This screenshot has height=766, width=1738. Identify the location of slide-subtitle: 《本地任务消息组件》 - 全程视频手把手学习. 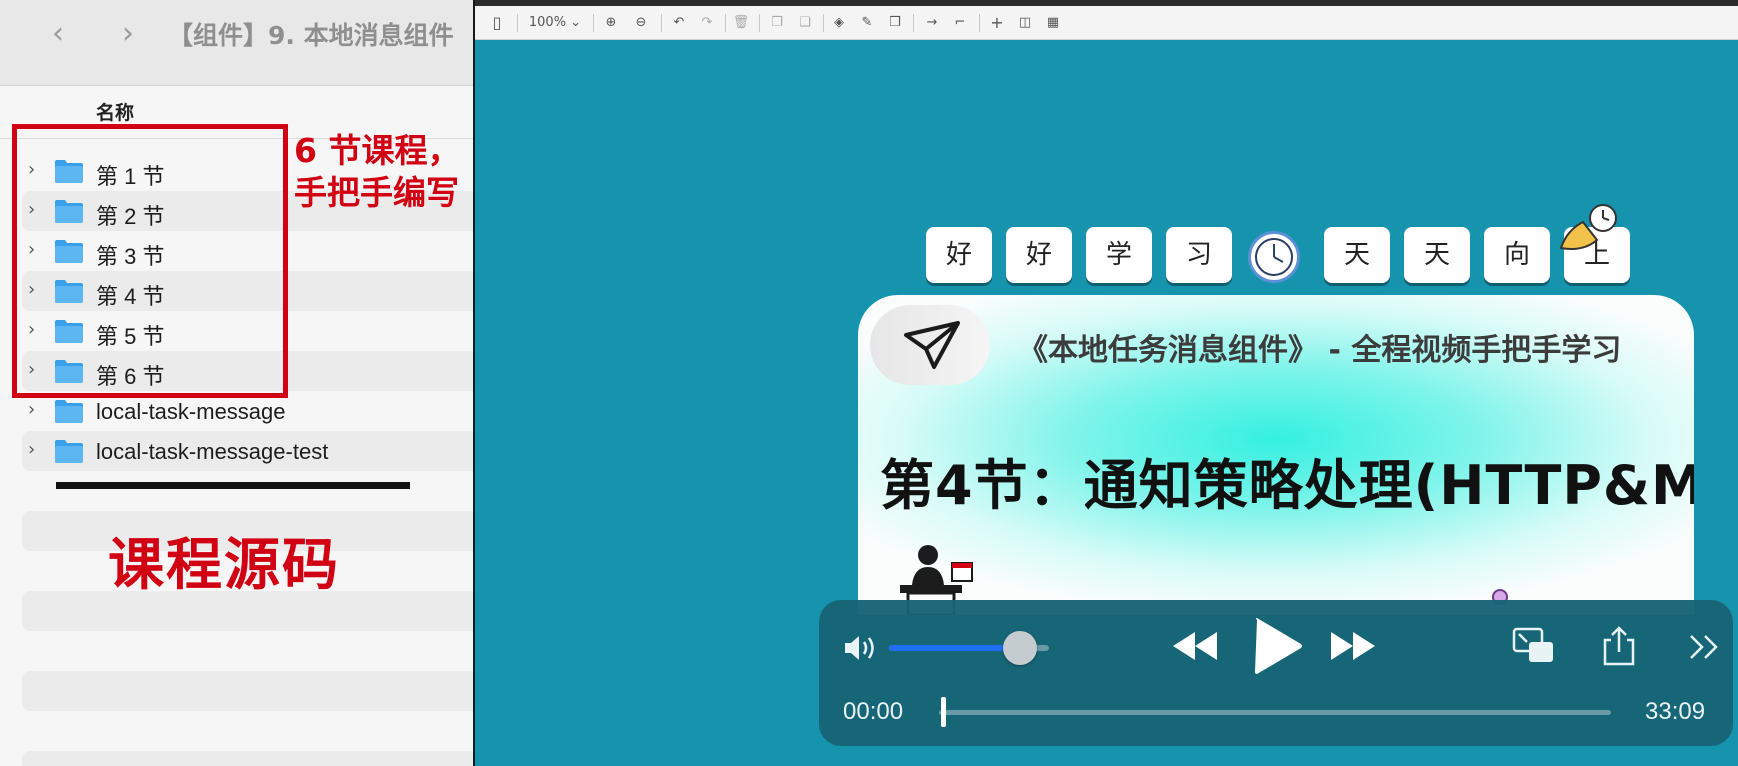
(1320, 350).